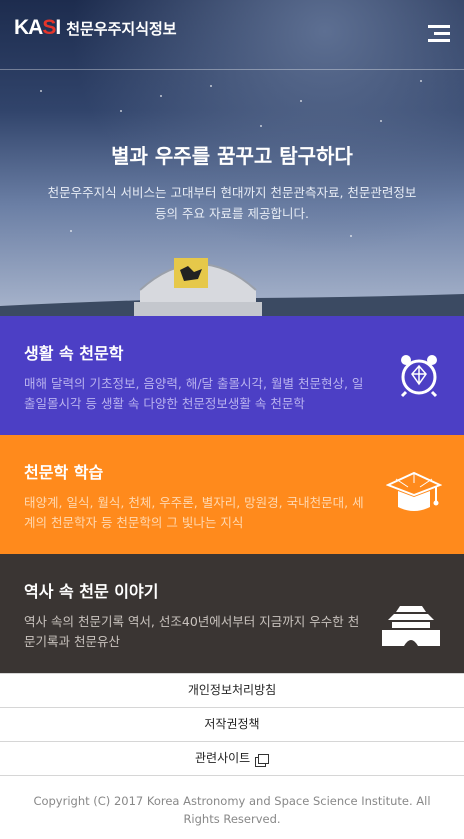  Describe the element at coordinates (232, 35) in the screenshot. I see `top-header: KASI 천문우주지식정보` at that location.